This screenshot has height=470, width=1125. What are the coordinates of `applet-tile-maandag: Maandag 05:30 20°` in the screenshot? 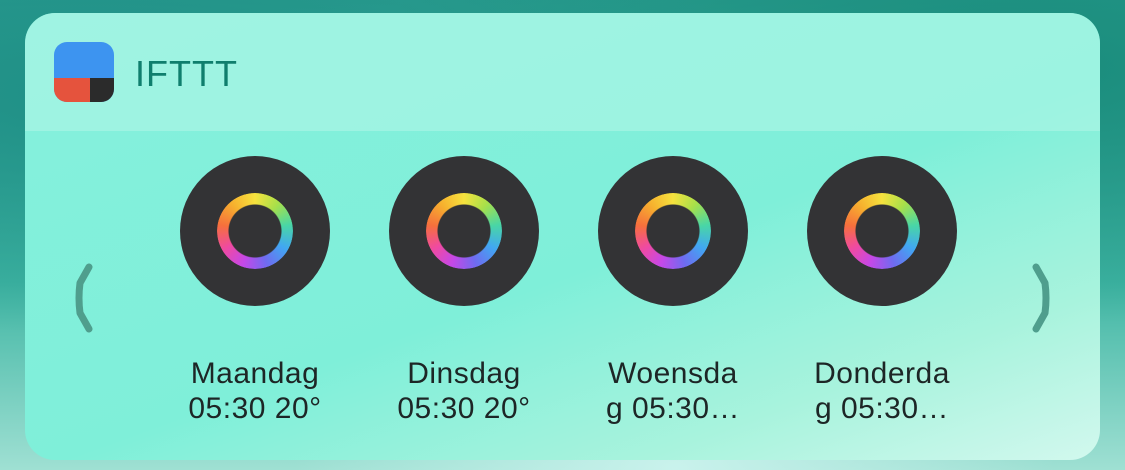 It's located at (255, 296).